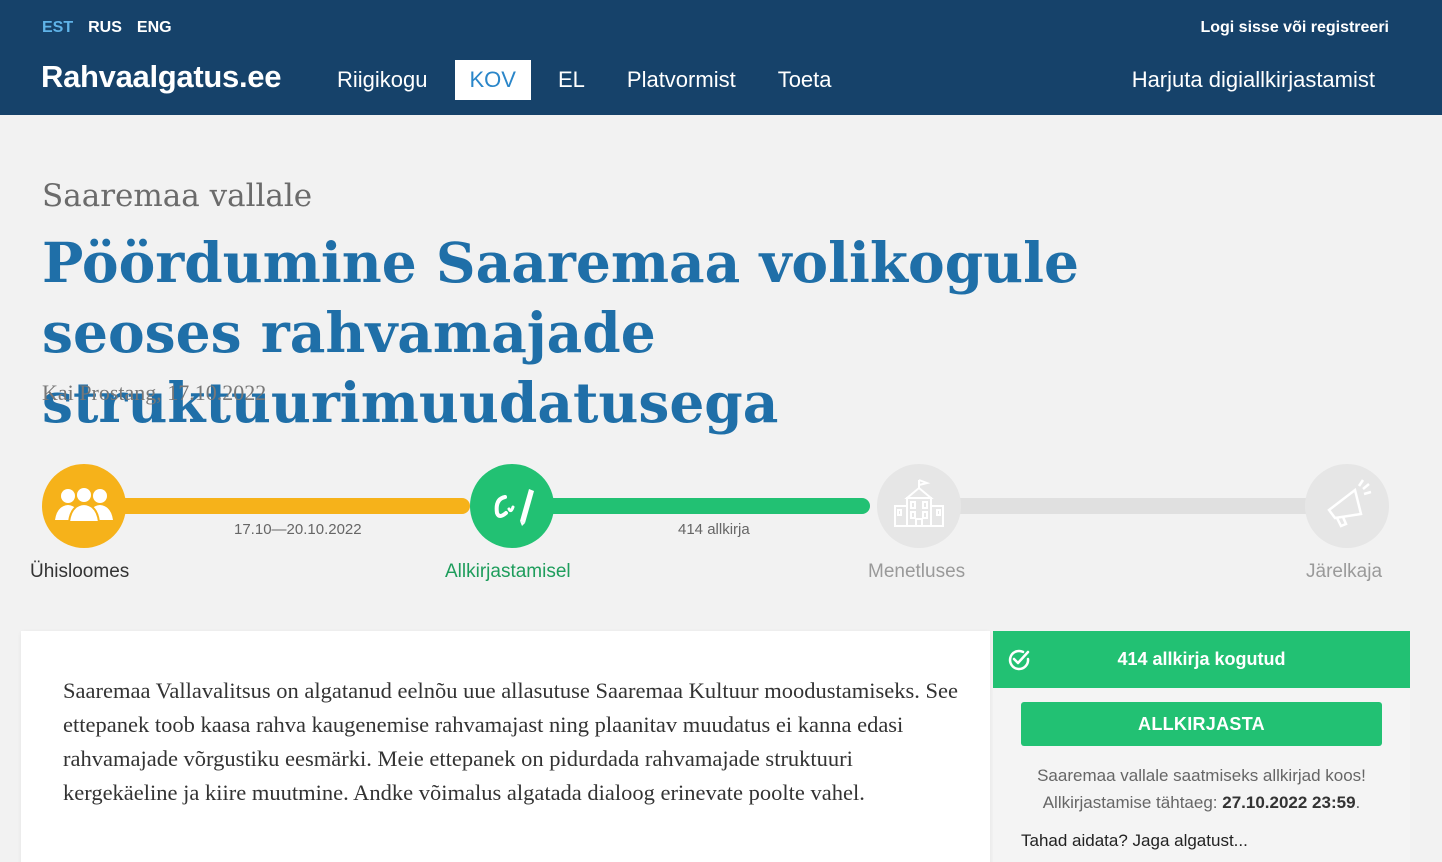 Image resolution: width=1442 pixels, height=862 pixels. I want to click on people-icon, so click(84, 506).